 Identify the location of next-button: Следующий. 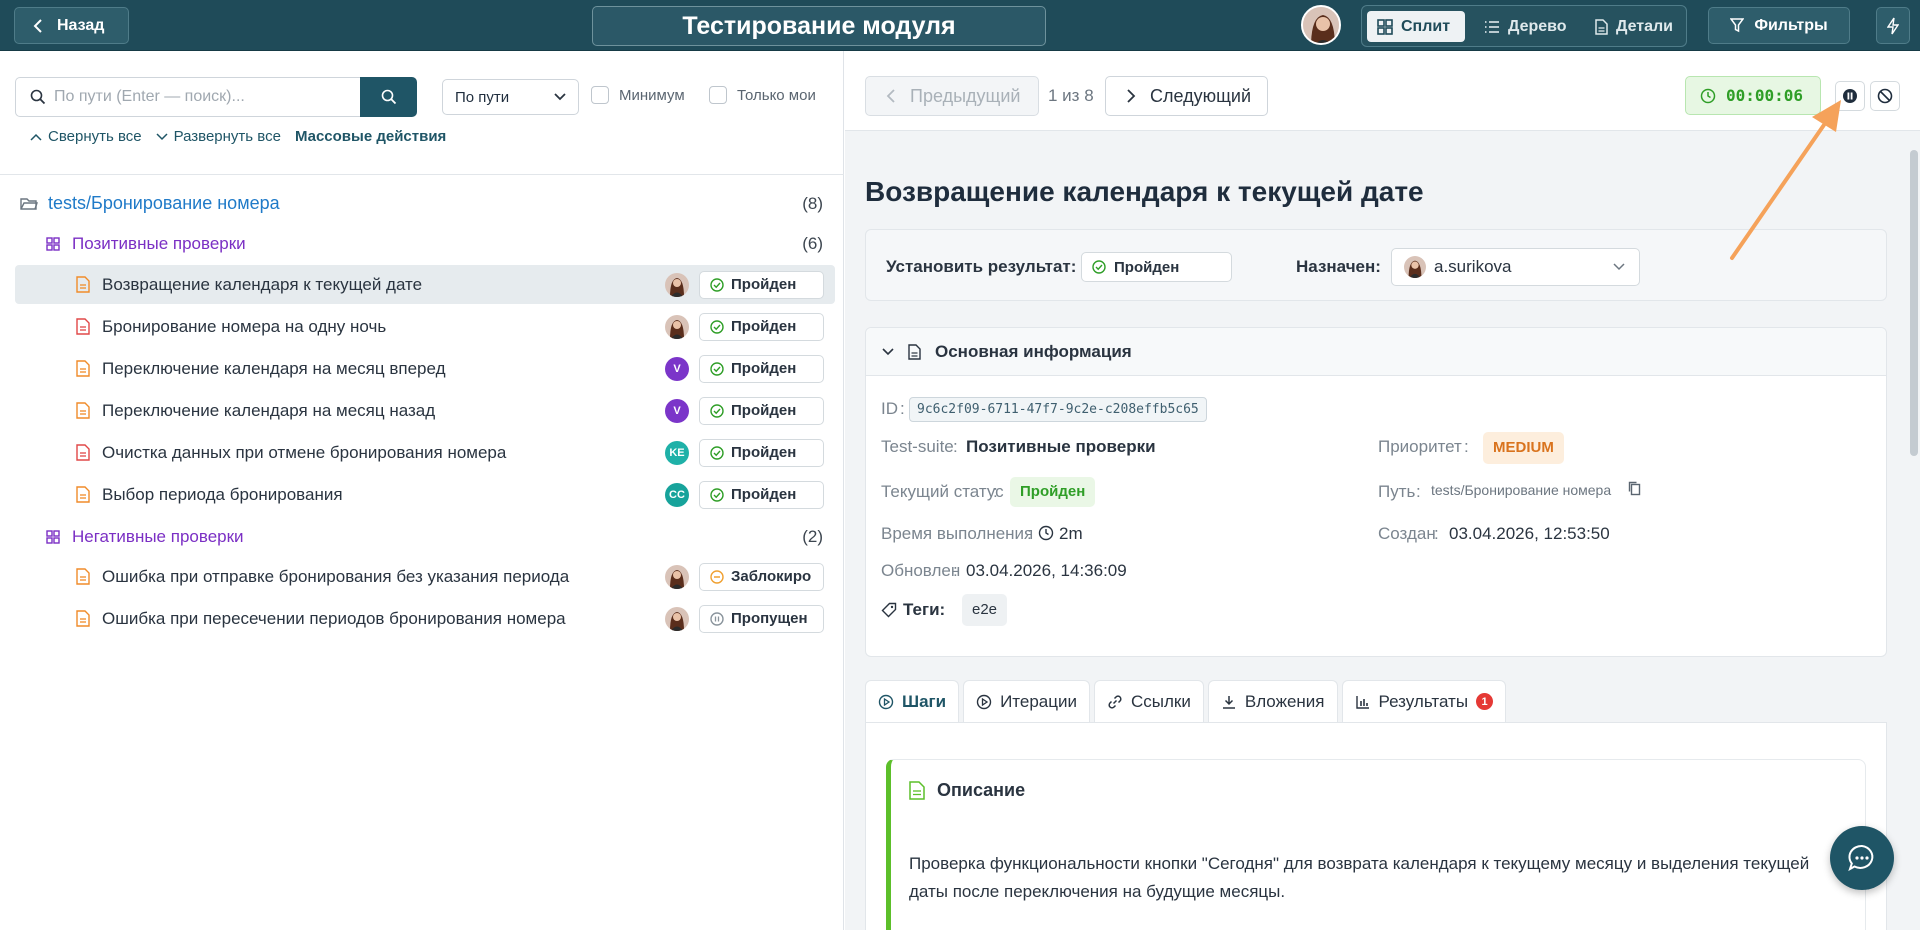
(1186, 96).